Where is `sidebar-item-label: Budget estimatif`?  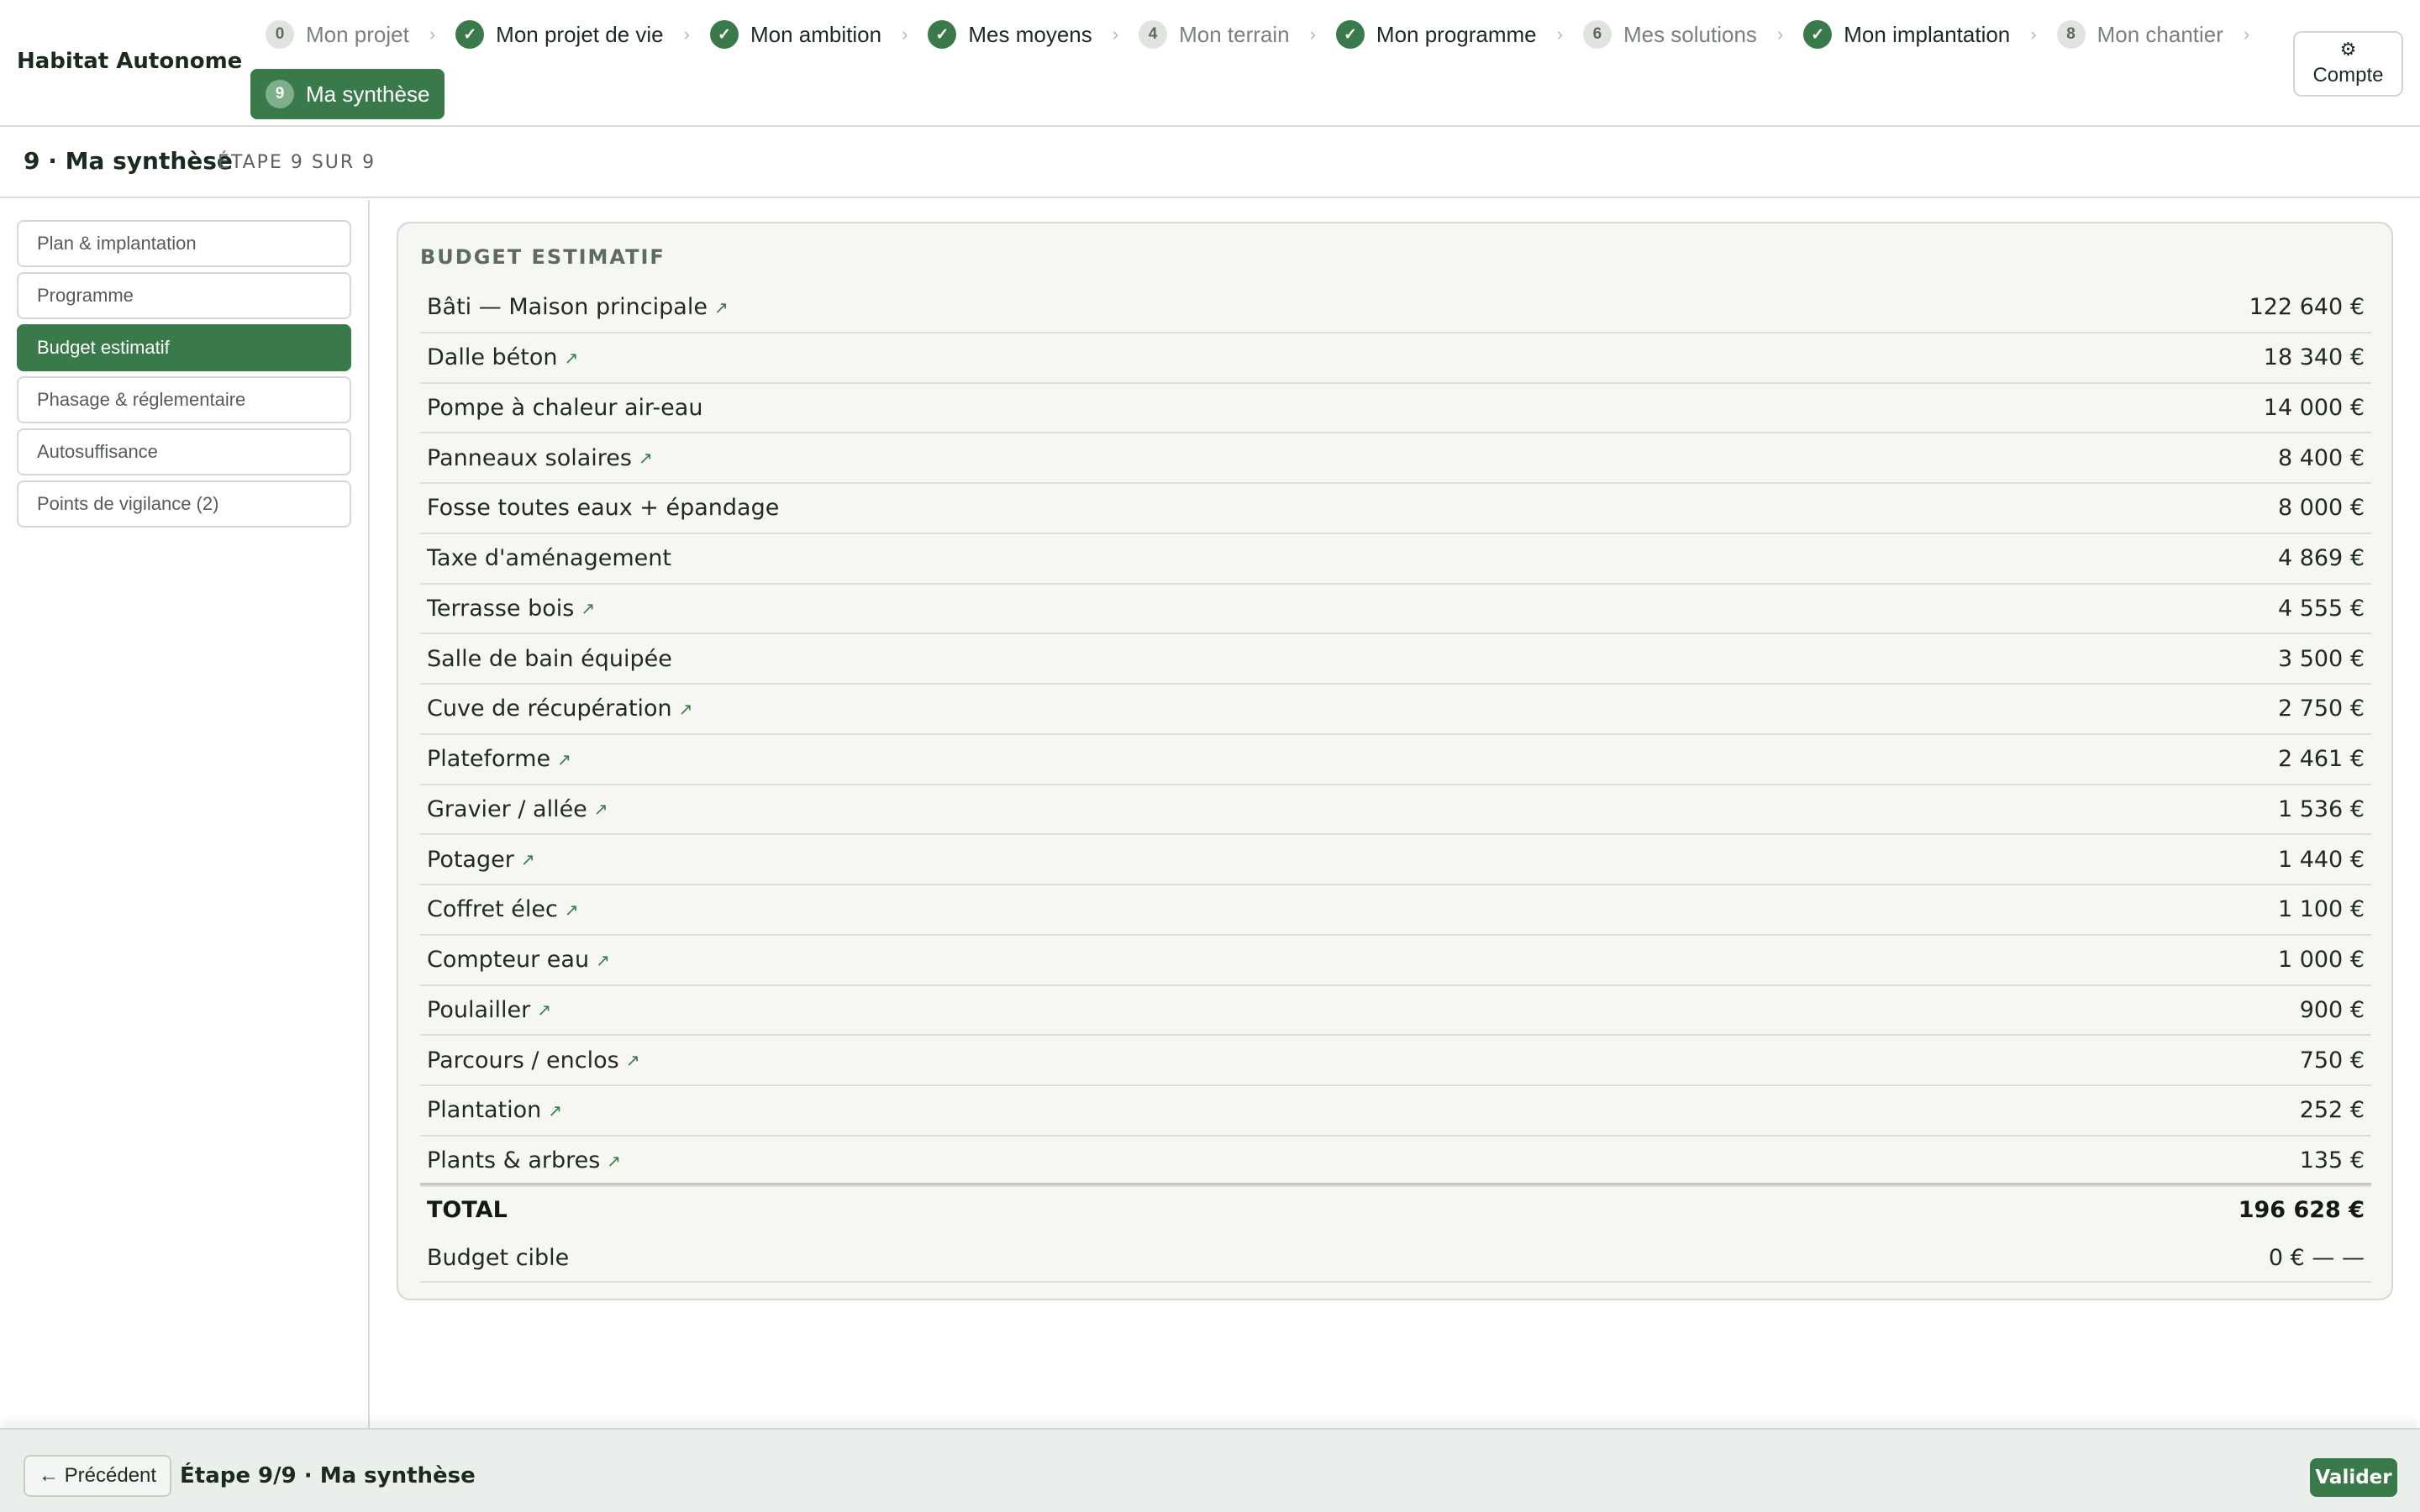 sidebar-item-label: Budget estimatif is located at coordinates (103, 347).